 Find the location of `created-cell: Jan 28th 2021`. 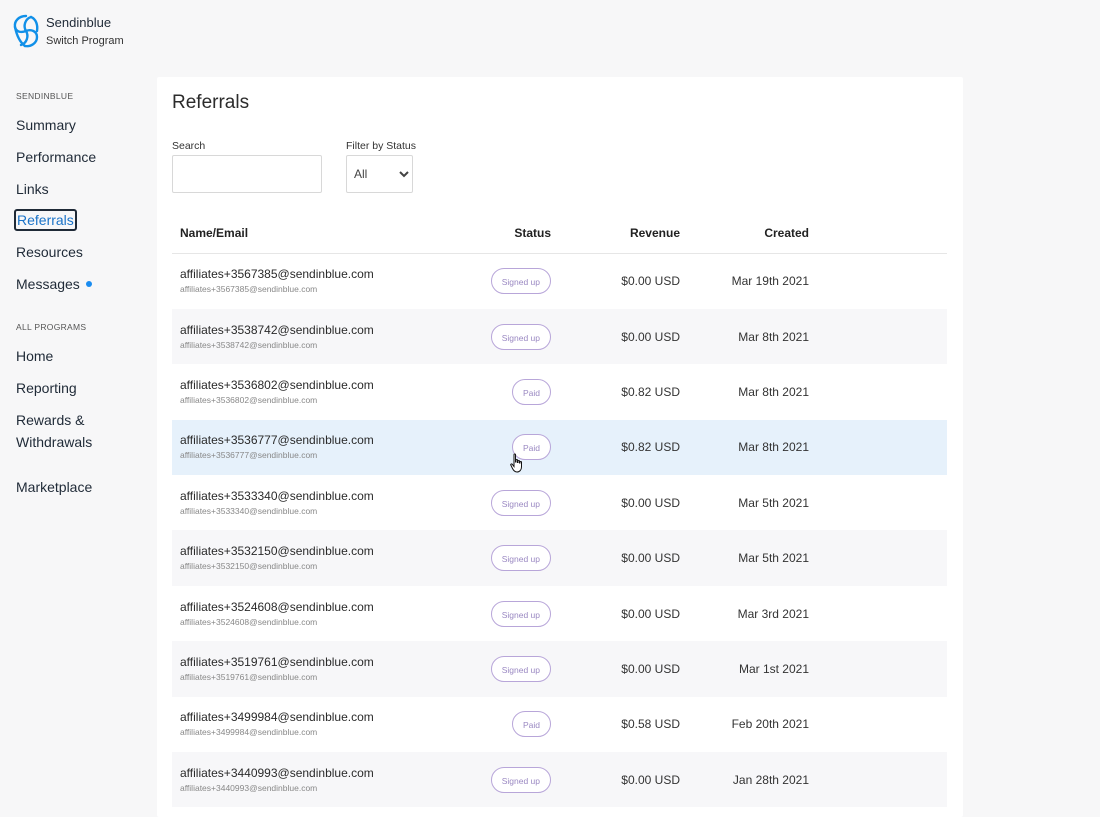

created-cell: Jan 28th 2021 is located at coordinates (770, 779).